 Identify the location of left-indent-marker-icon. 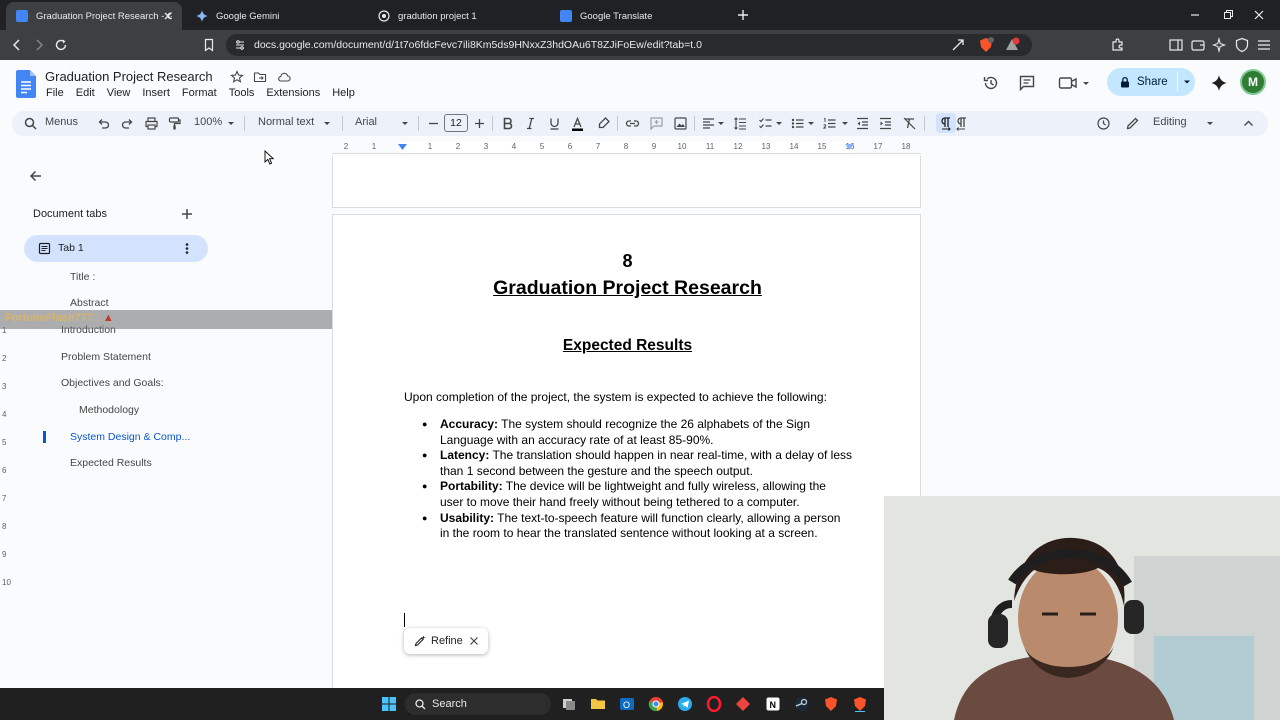
(402, 148).